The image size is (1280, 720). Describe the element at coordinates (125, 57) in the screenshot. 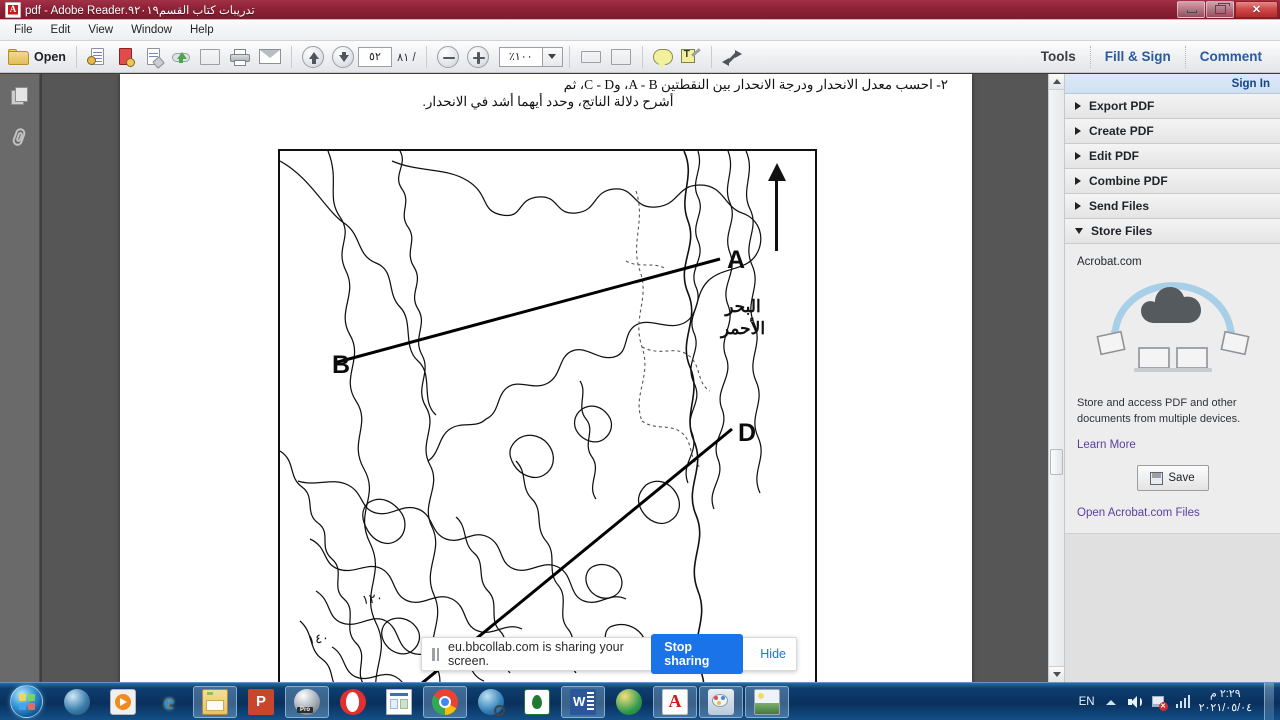

I see `export-pdf-button` at that location.